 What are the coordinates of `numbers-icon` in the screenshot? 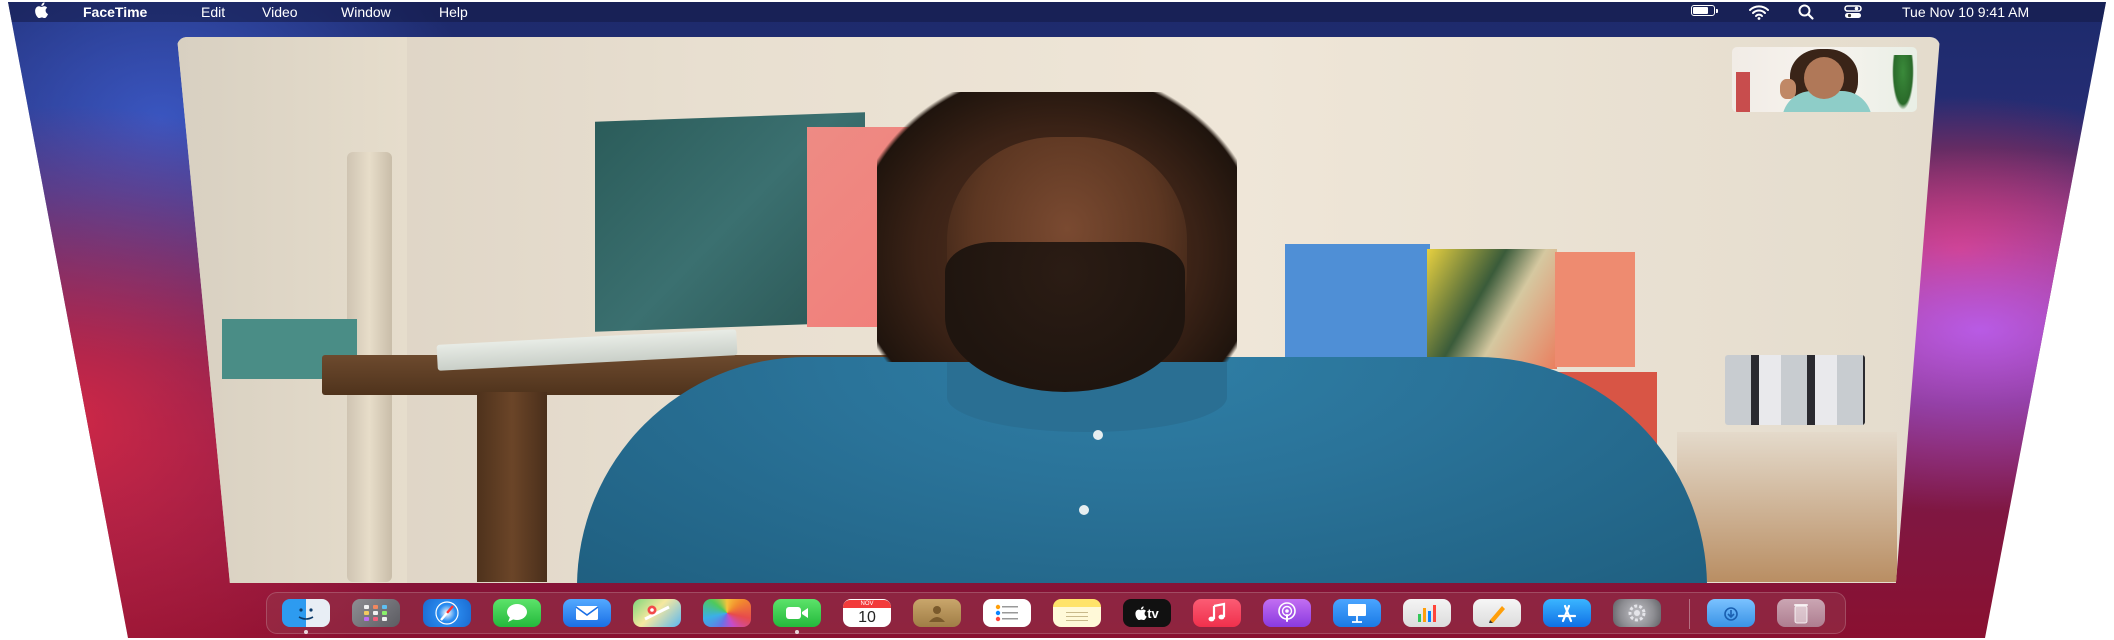 It's located at (1427, 613).